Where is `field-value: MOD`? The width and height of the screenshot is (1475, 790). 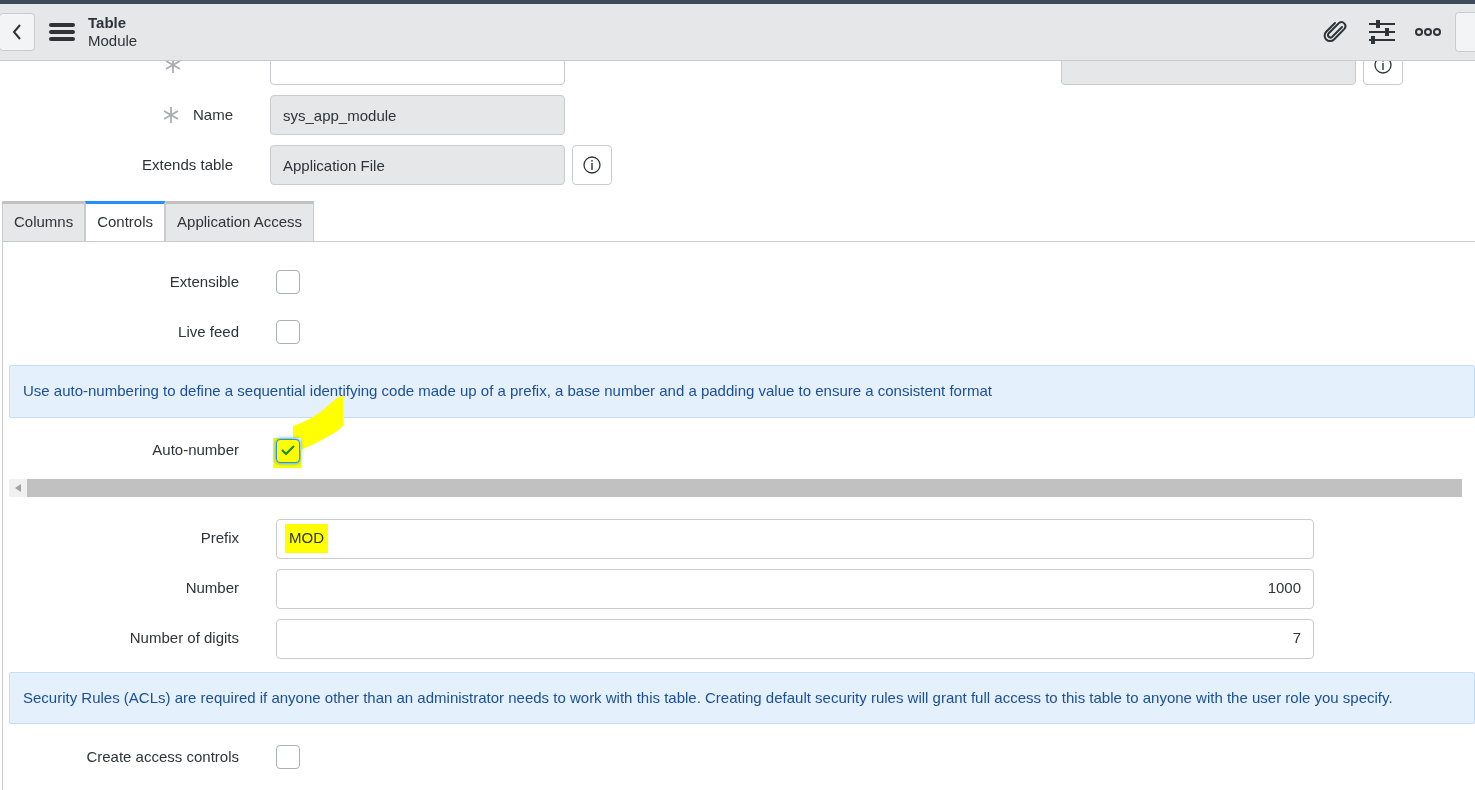 field-value: MOD is located at coordinates (306, 538).